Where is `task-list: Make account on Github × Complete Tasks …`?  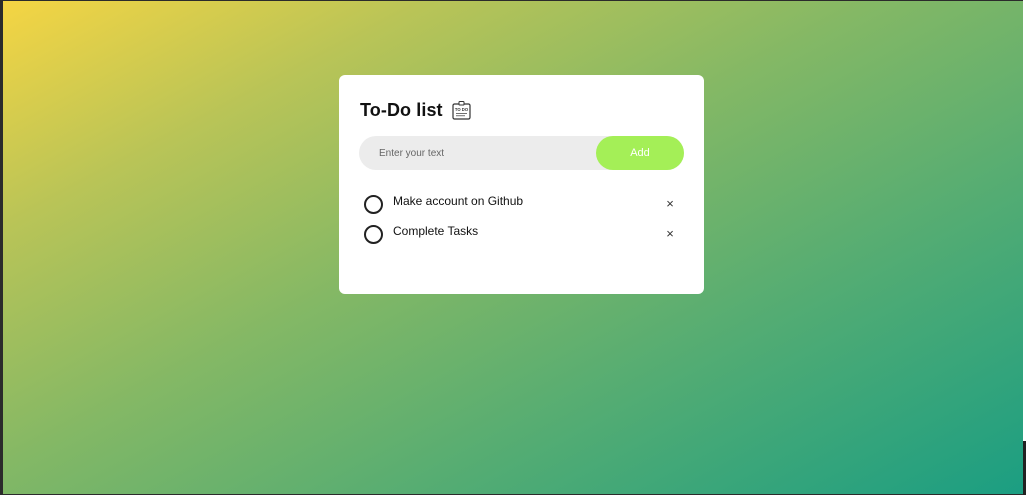 task-list: Make account on Github × Complete Tasks … is located at coordinates (523, 222).